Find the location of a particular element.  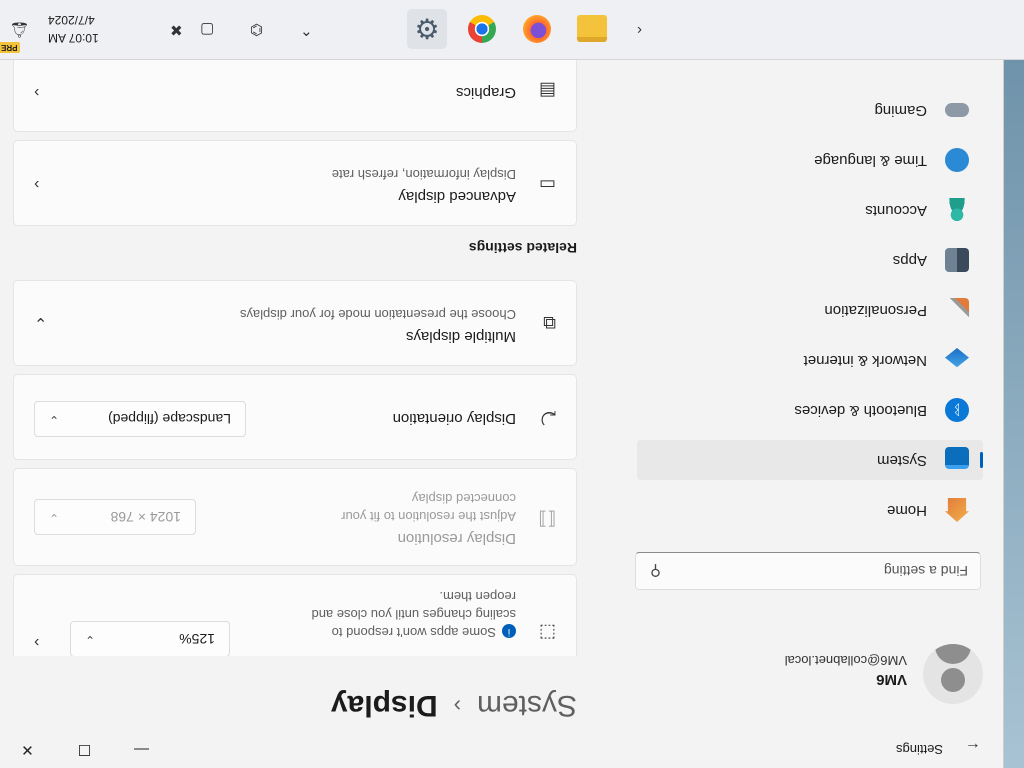

resolution-title: Display resolution is located at coordinates (456, 538).